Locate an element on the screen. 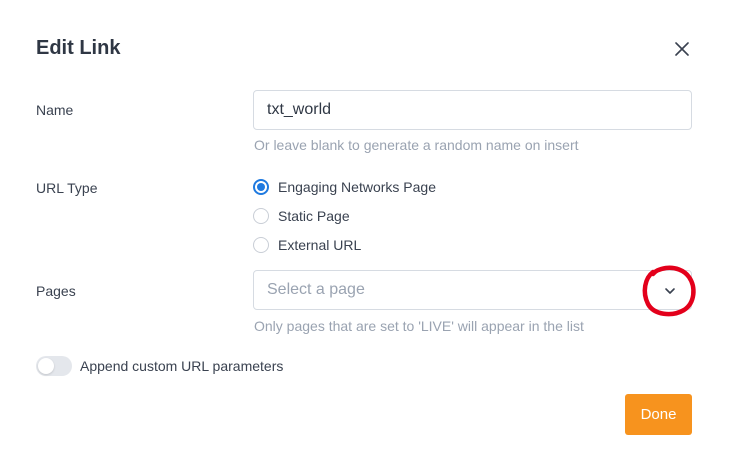 This screenshot has width=730, height=470. close-icon is located at coordinates (682, 49).